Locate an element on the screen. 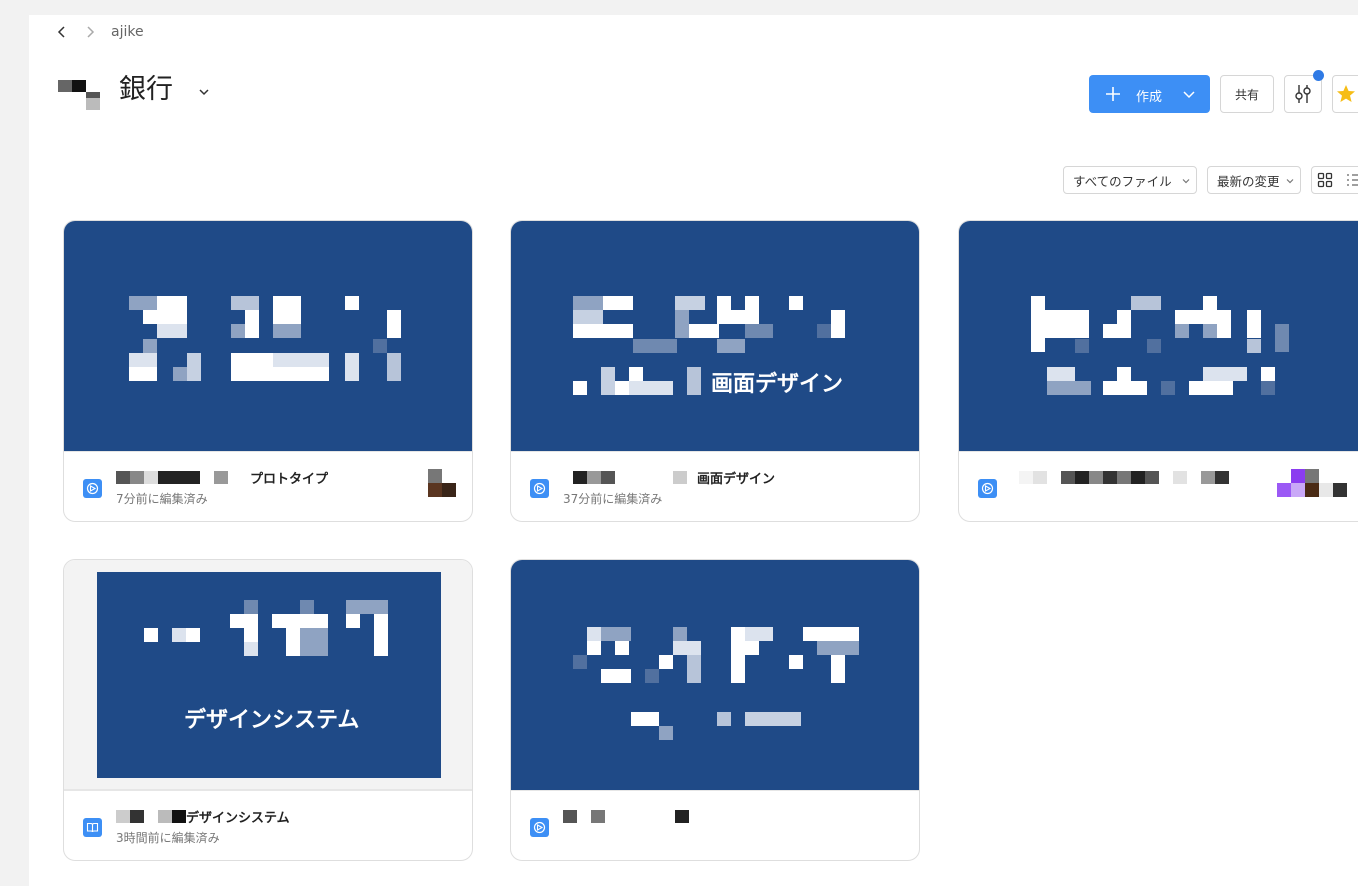 The width and height of the screenshot is (1358, 886). file-card-footer: 画面デザイン 37分前に編集済み is located at coordinates (715, 486).